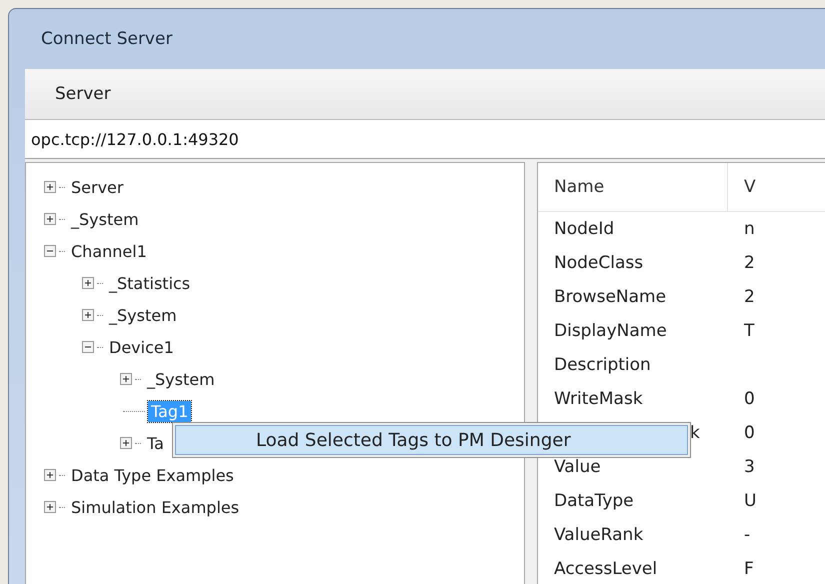  I want to click on table-cell-text: -, so click(747, 535).